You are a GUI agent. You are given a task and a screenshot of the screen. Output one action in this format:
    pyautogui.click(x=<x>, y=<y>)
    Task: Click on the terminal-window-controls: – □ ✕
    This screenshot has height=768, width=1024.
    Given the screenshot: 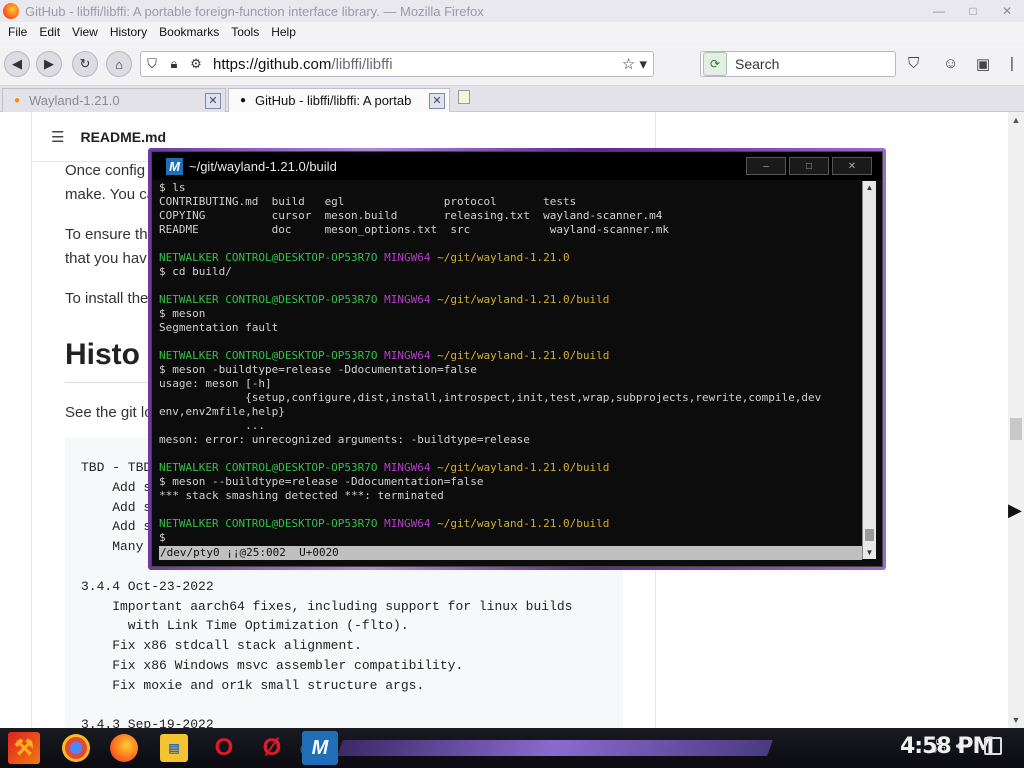 What is the action you would take?
    pyautogui.click(x=807, y=166)
    